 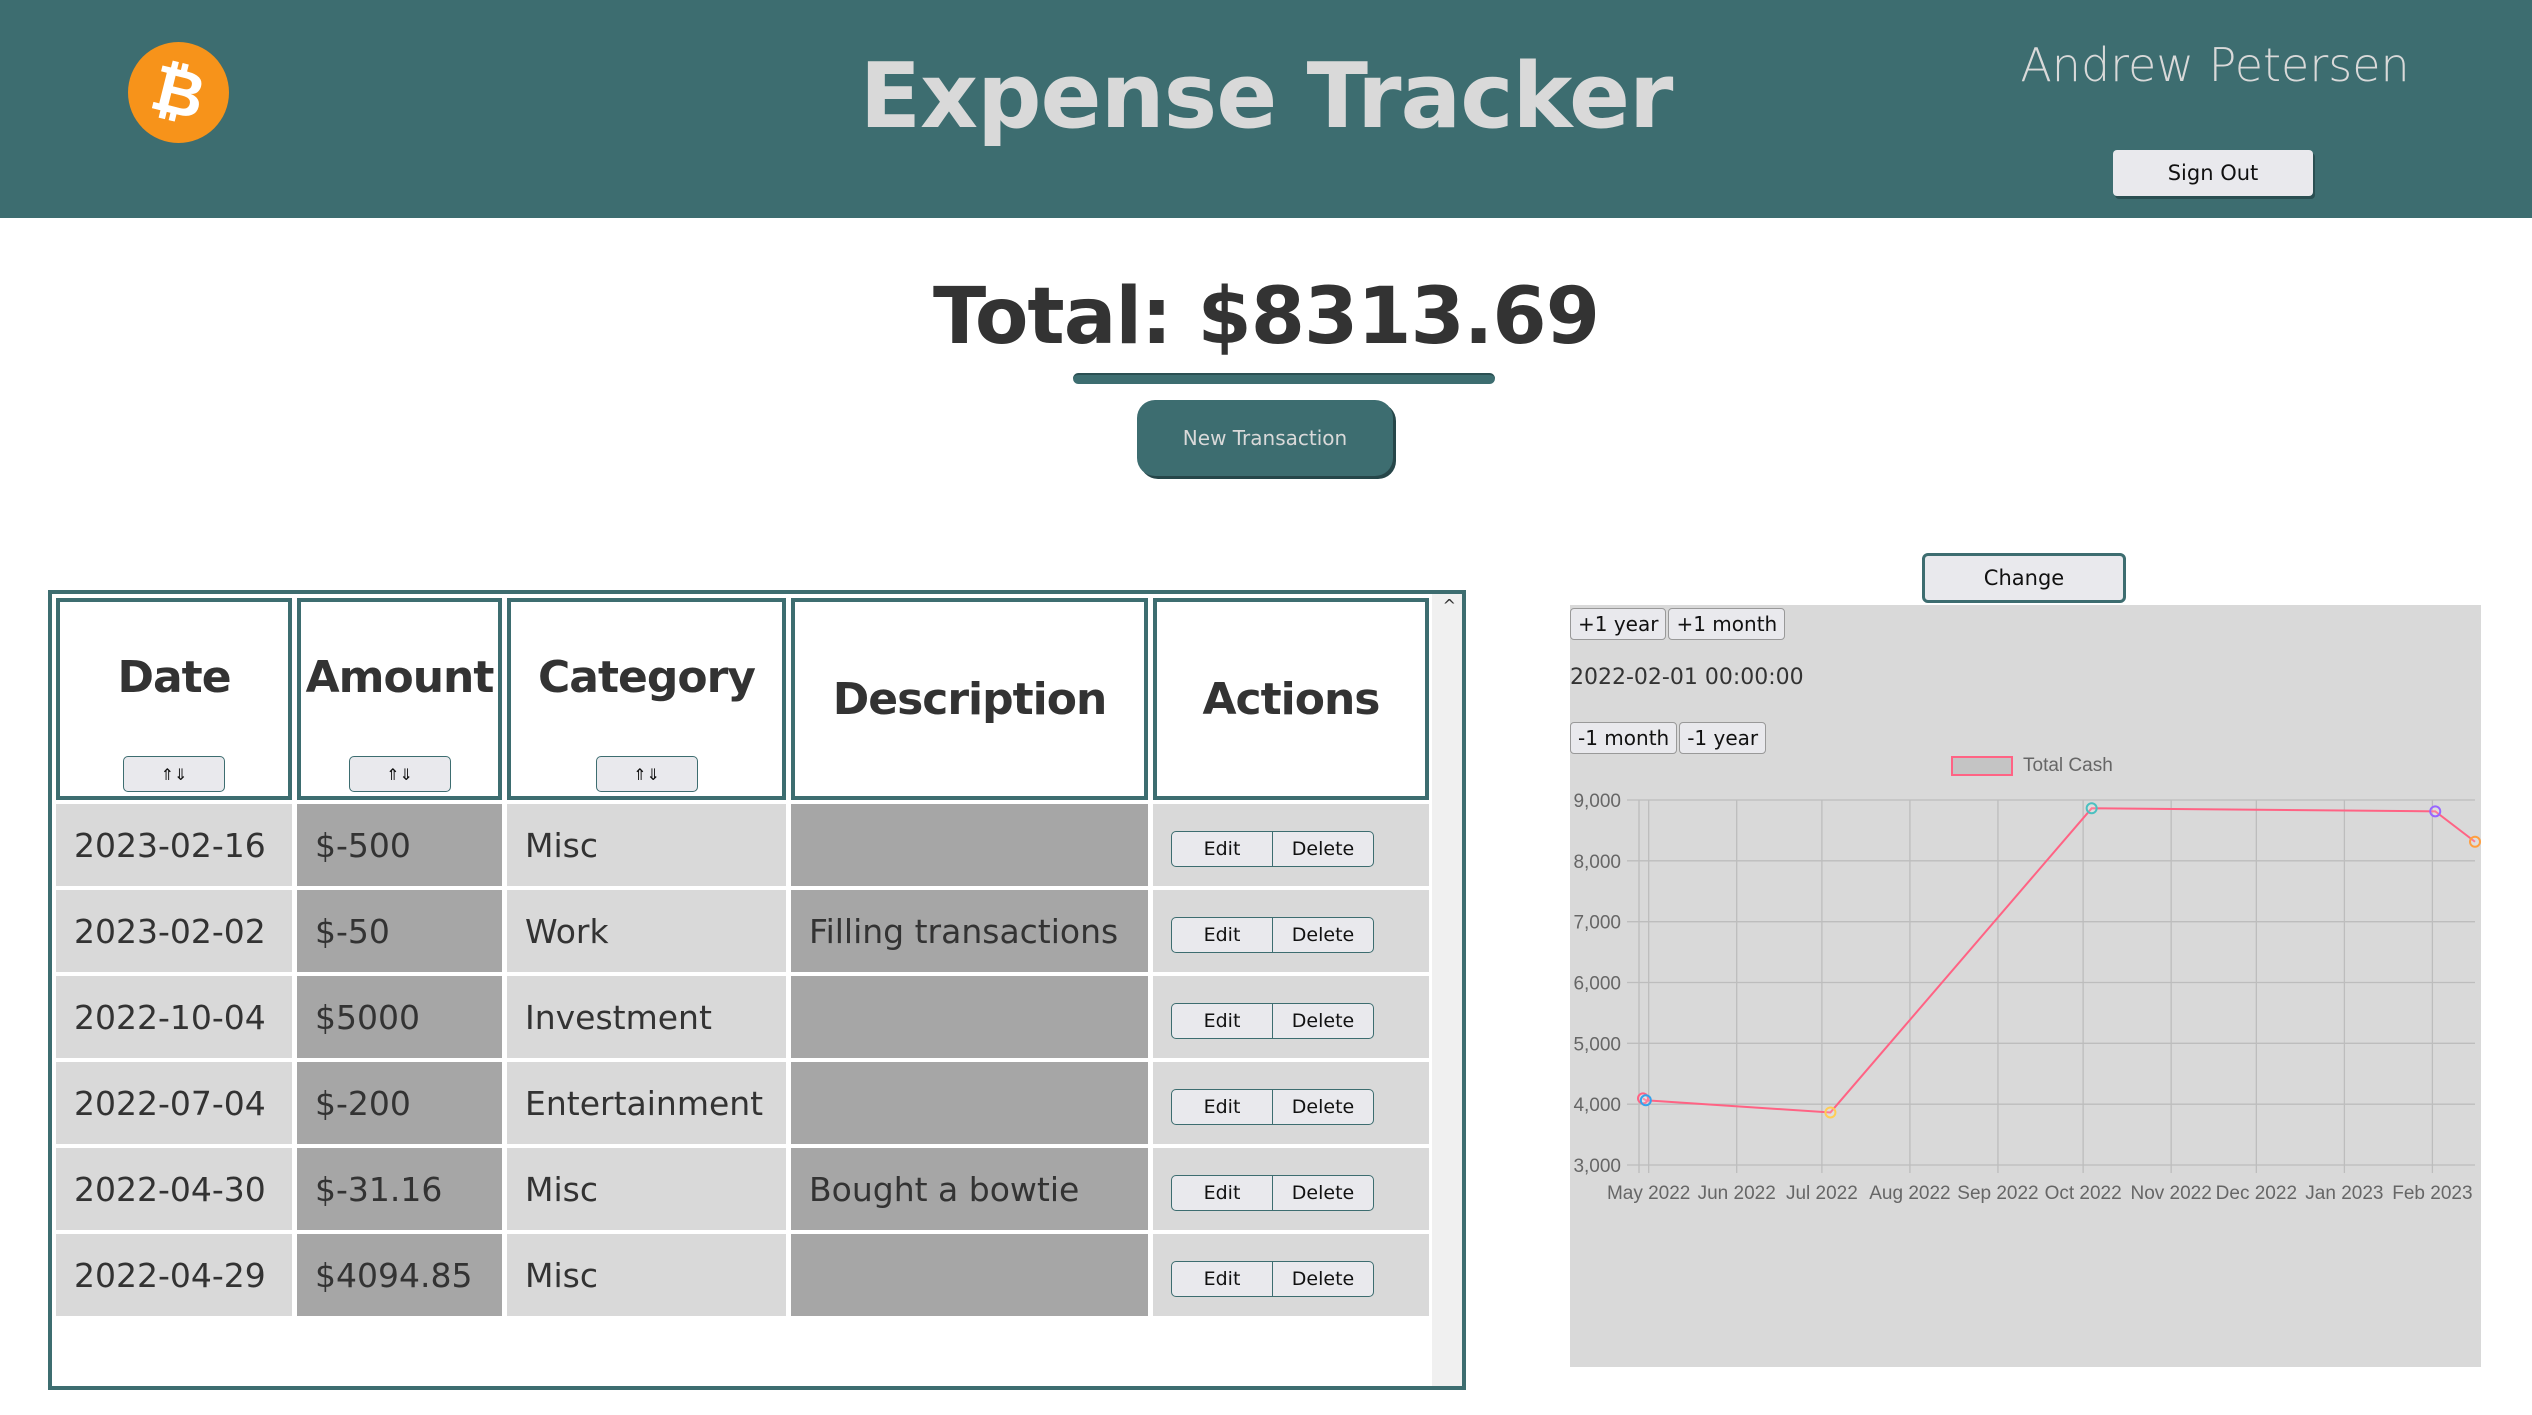 I want to click on cell-amount: $5000, so click(x=399, y=1017).